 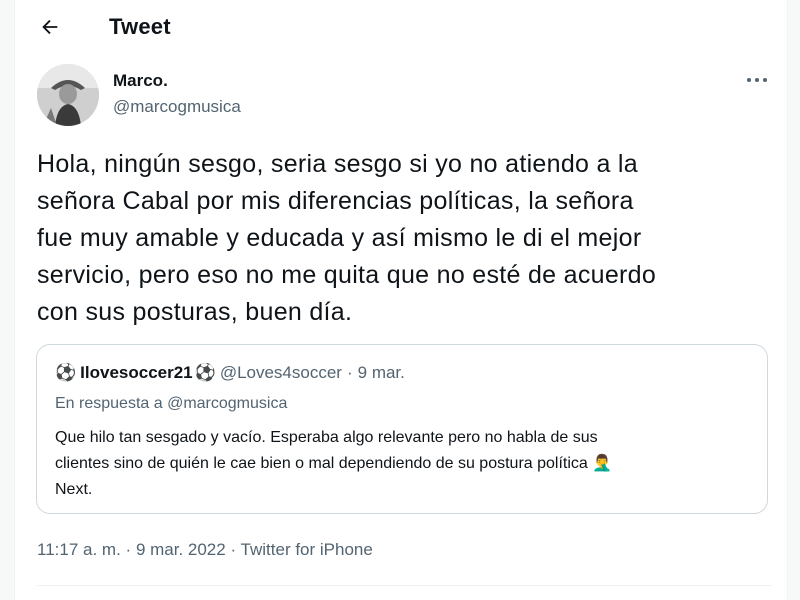 What do you see at coordinates (307, 549) in the screenshot?
I see `tweet-source: Twitter for iPhone` at bounding box center [307, 549].